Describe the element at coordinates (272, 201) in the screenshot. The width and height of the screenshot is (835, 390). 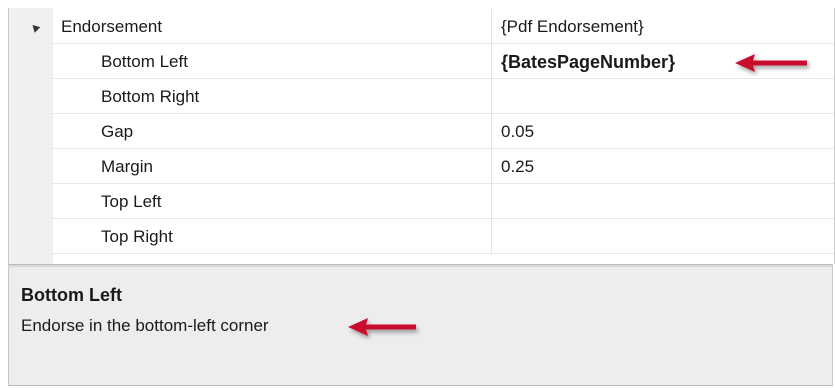
I see `property-name-cell: Top Left` at that location.